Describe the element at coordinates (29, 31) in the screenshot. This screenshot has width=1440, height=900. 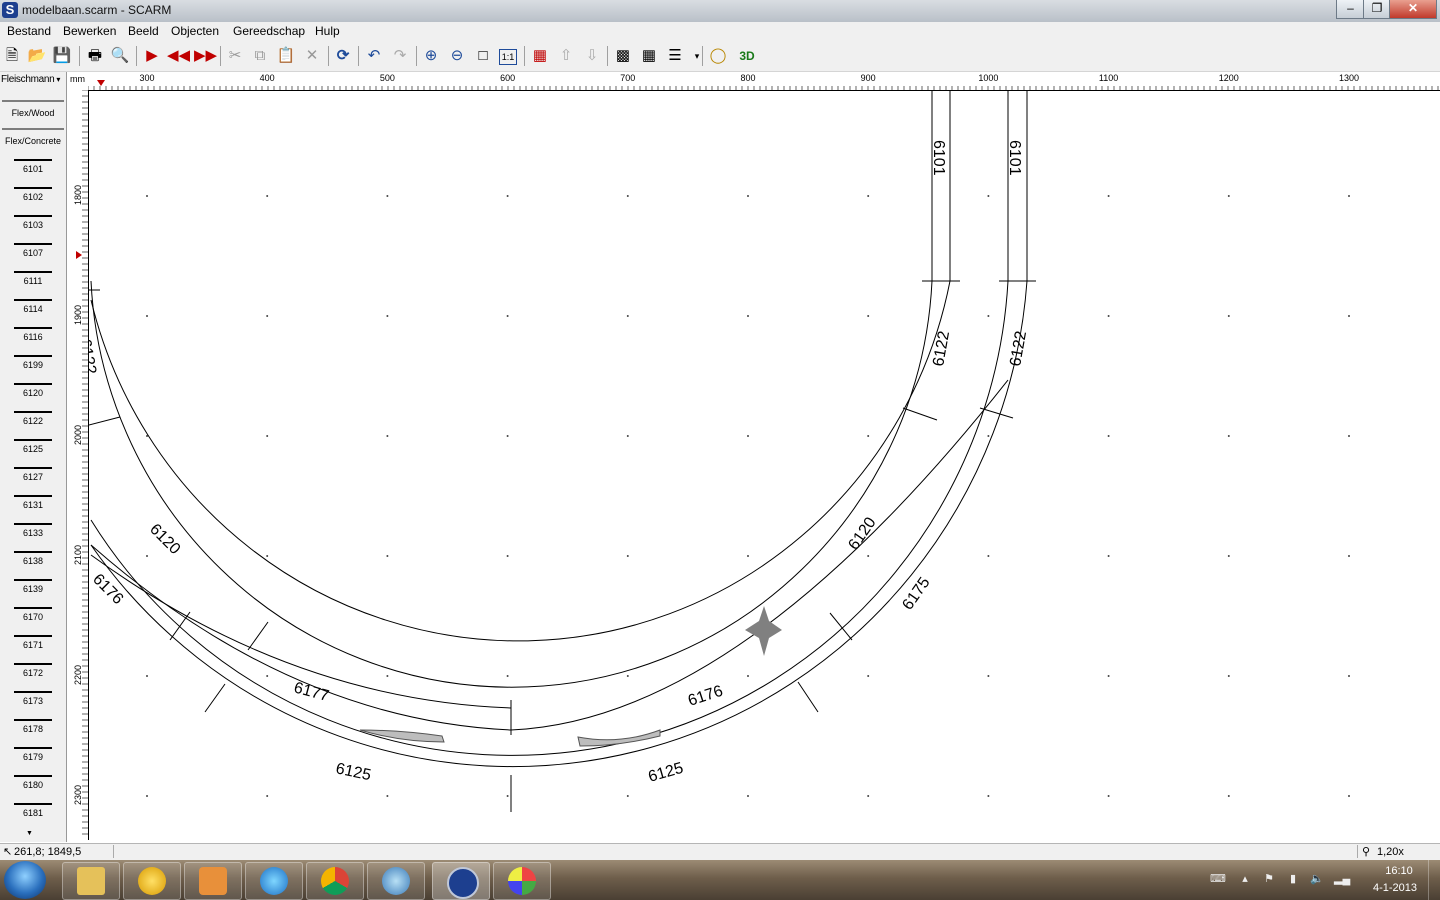
I see `menu-bestand: Bestand` at that location.